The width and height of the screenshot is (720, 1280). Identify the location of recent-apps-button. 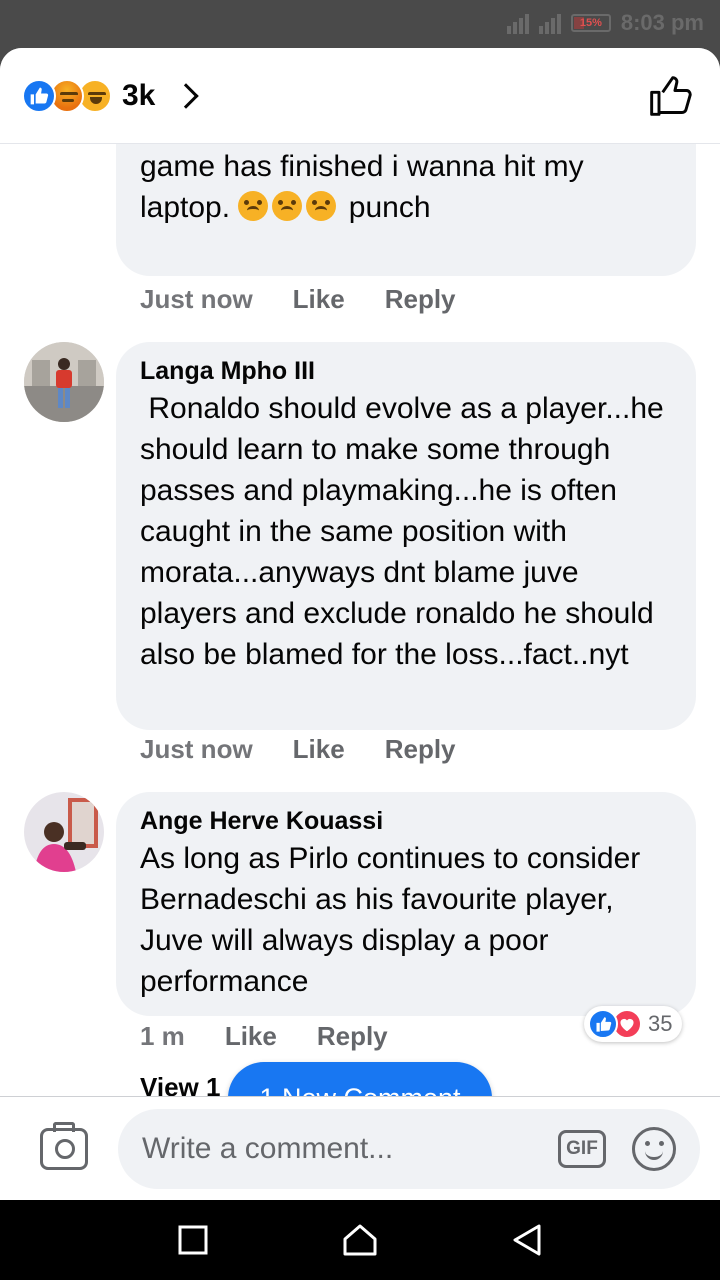
(193, 1240).